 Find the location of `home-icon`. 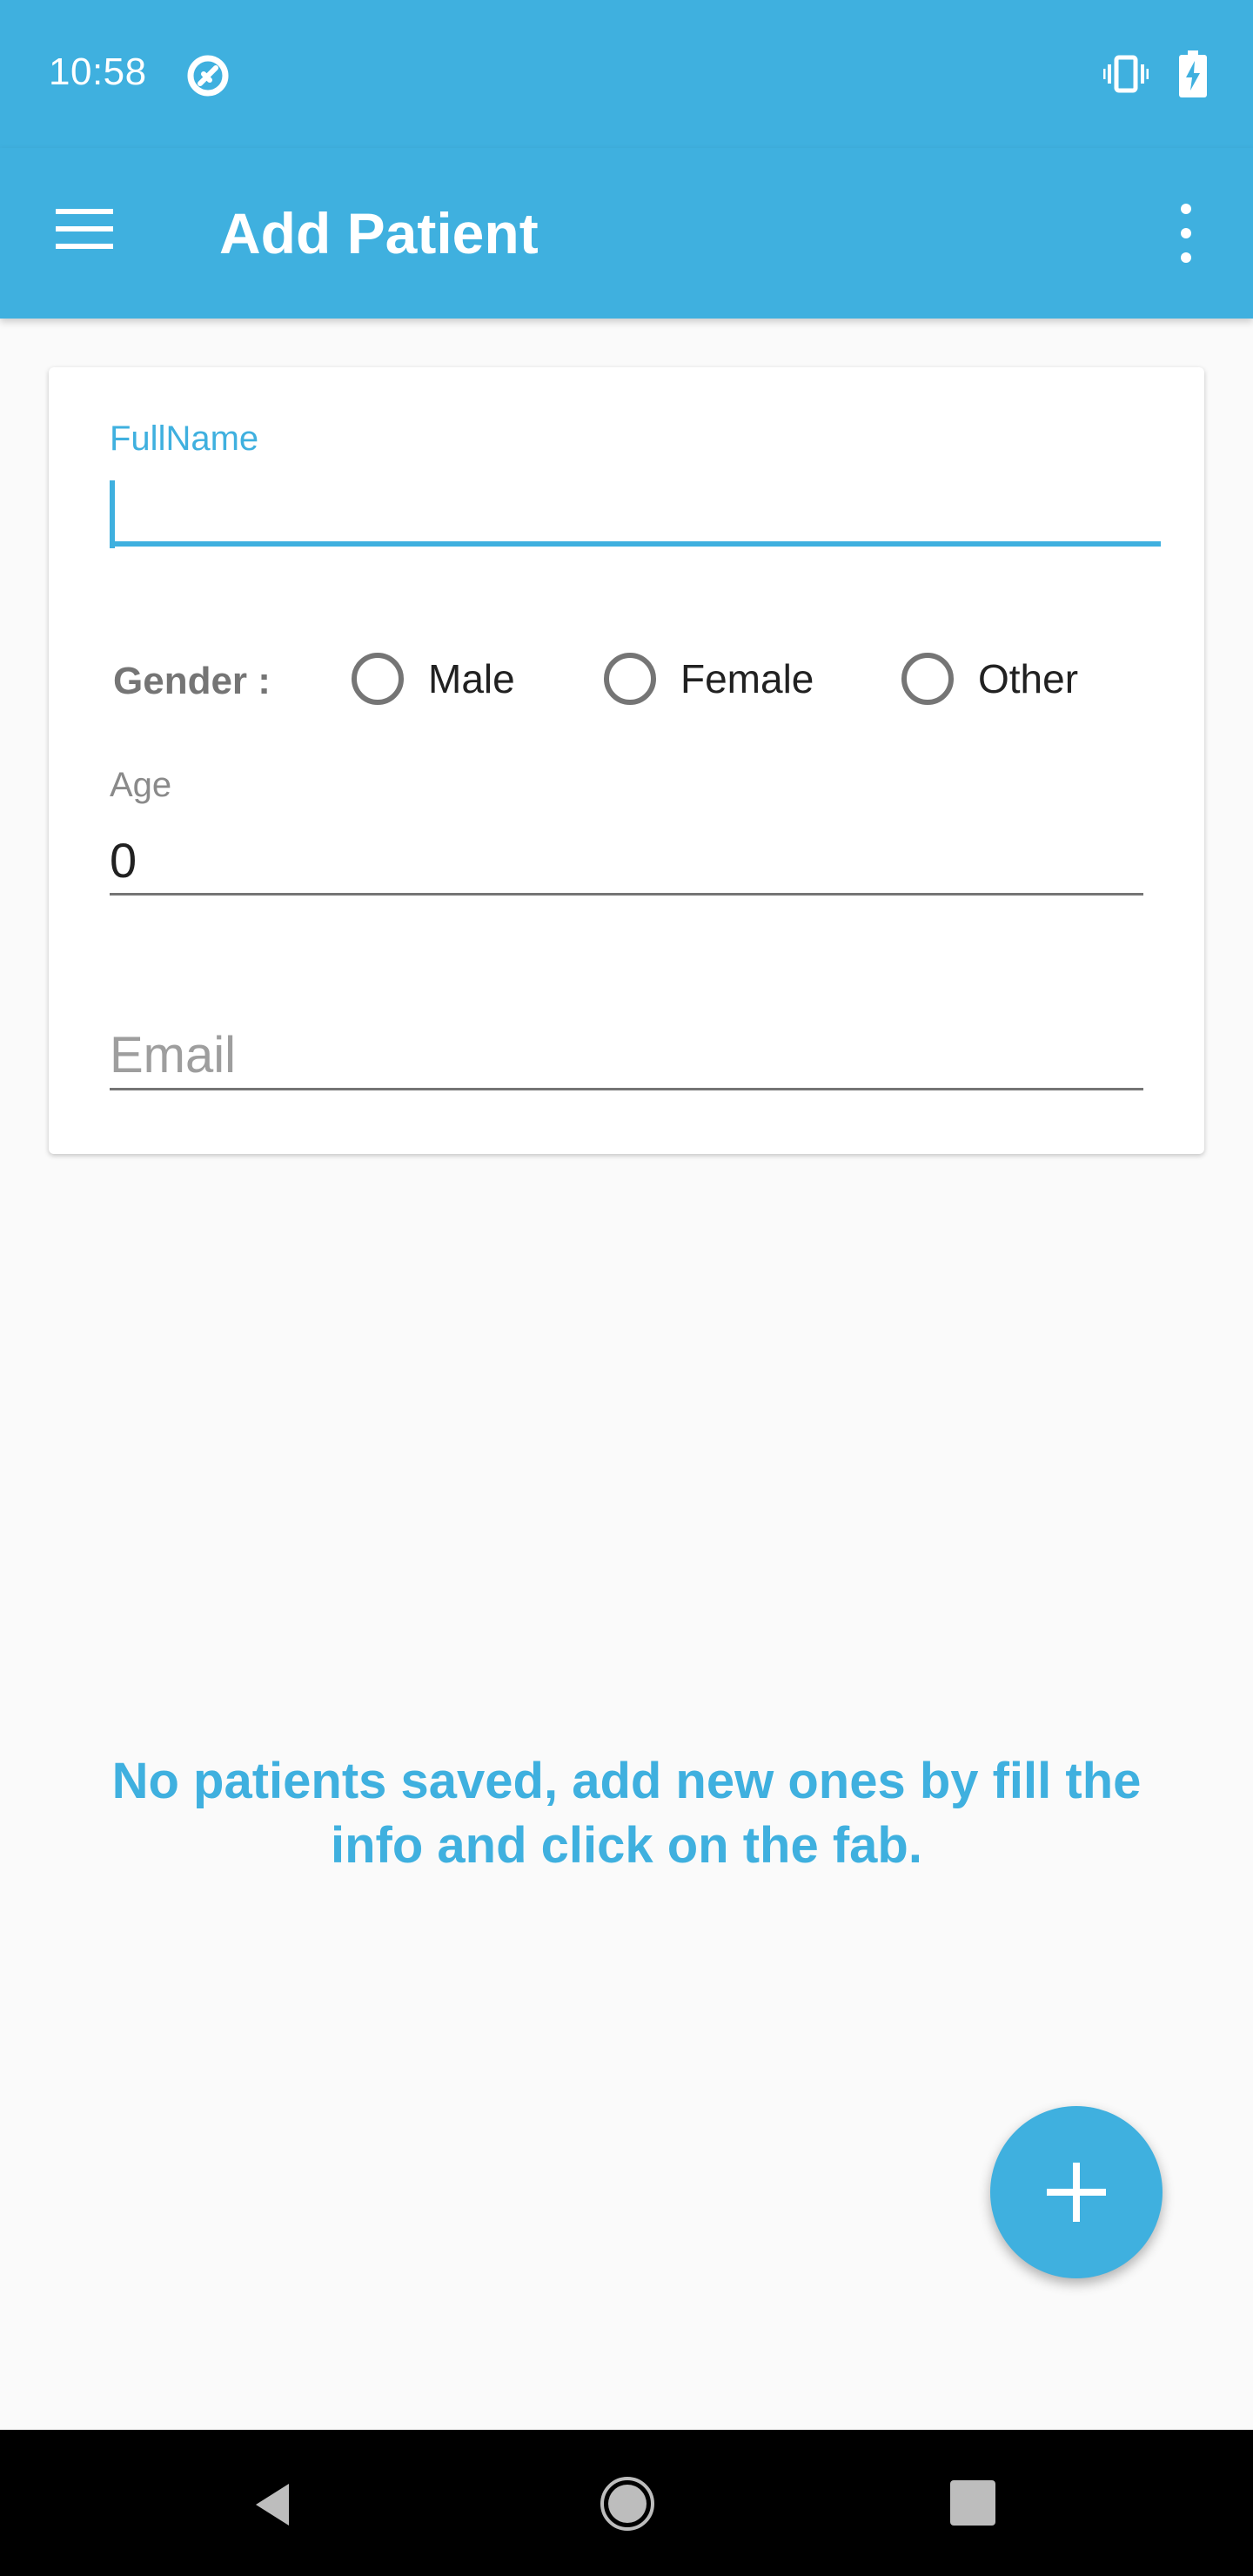

home-icon is located at coordinates (627, 2504).